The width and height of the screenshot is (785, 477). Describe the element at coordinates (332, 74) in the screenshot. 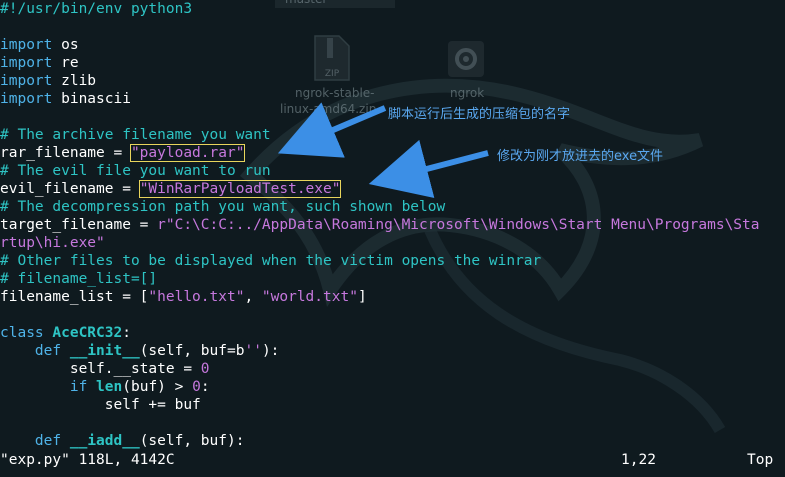

I see `svg-text: ZIP` at that location.